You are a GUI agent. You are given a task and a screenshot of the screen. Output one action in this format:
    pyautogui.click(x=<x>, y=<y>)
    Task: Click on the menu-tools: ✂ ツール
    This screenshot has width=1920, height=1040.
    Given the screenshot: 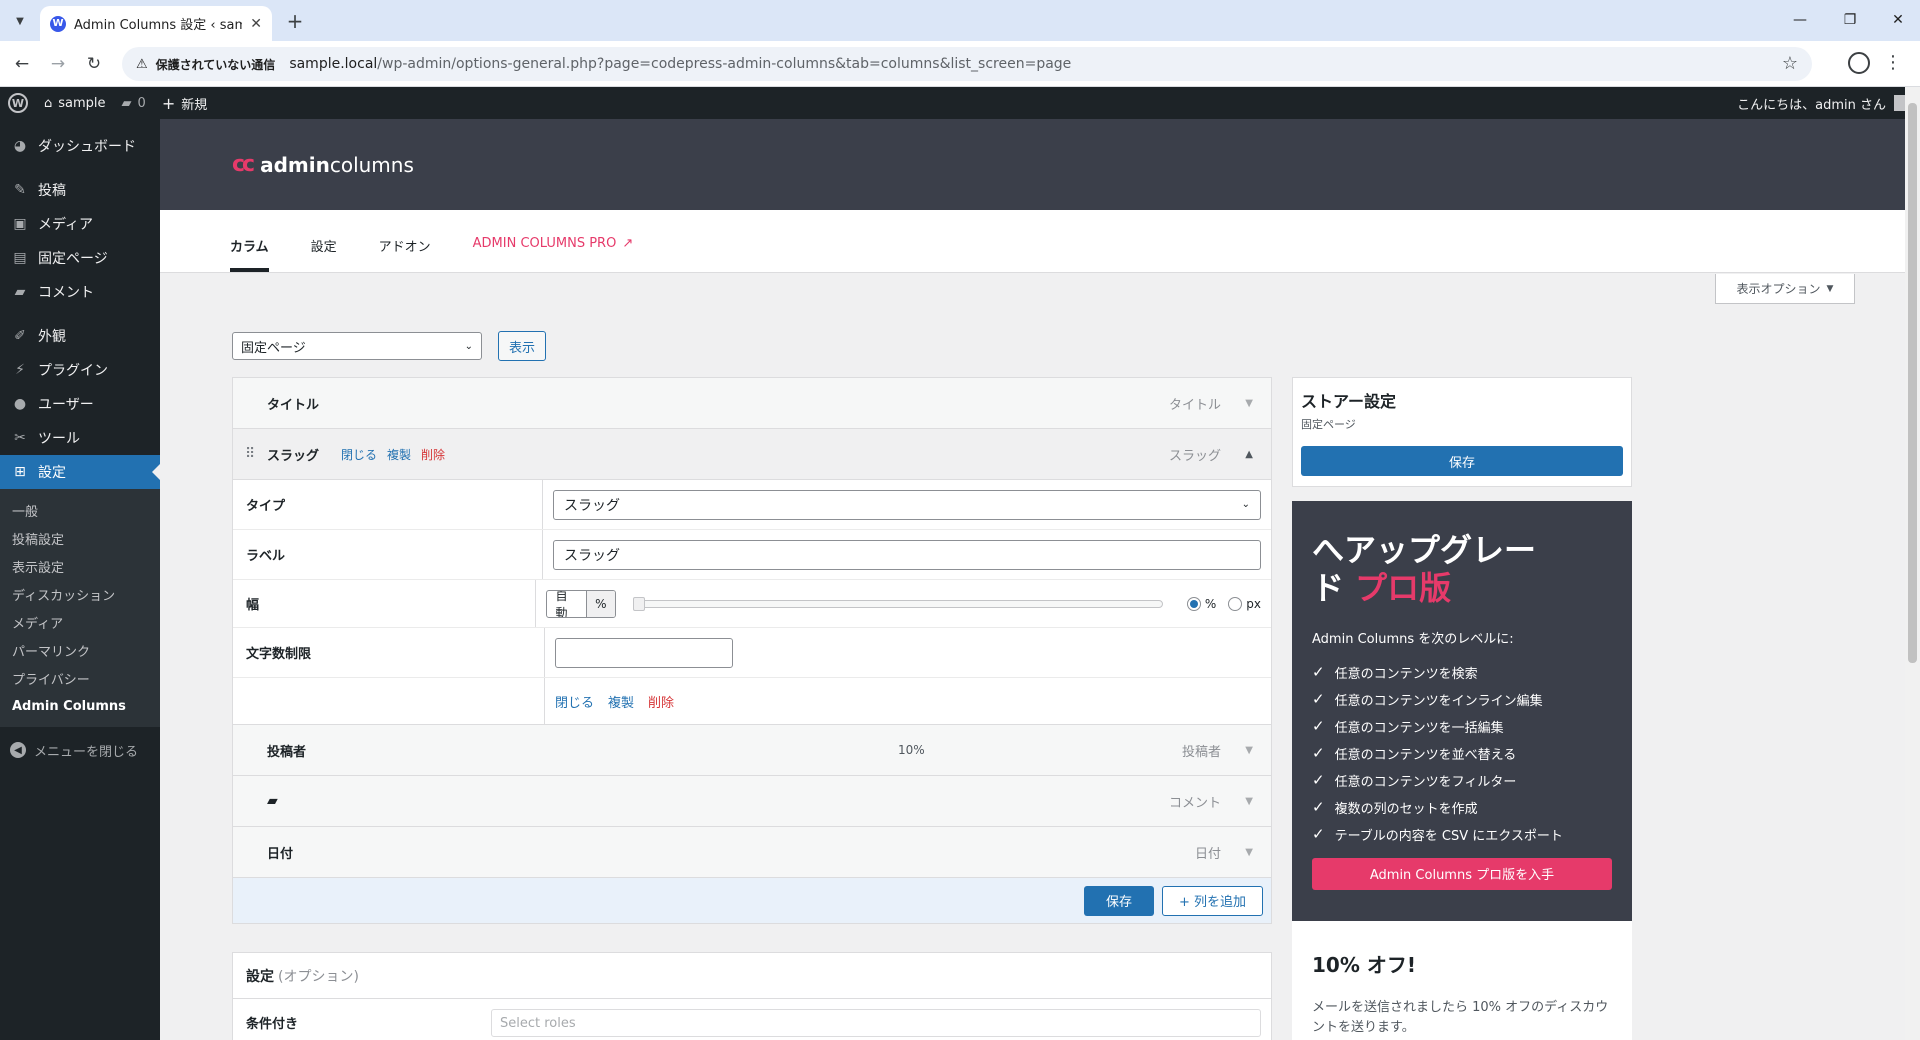 What is the action you would take?
    pyautogui.click(x=80, y=438)
    